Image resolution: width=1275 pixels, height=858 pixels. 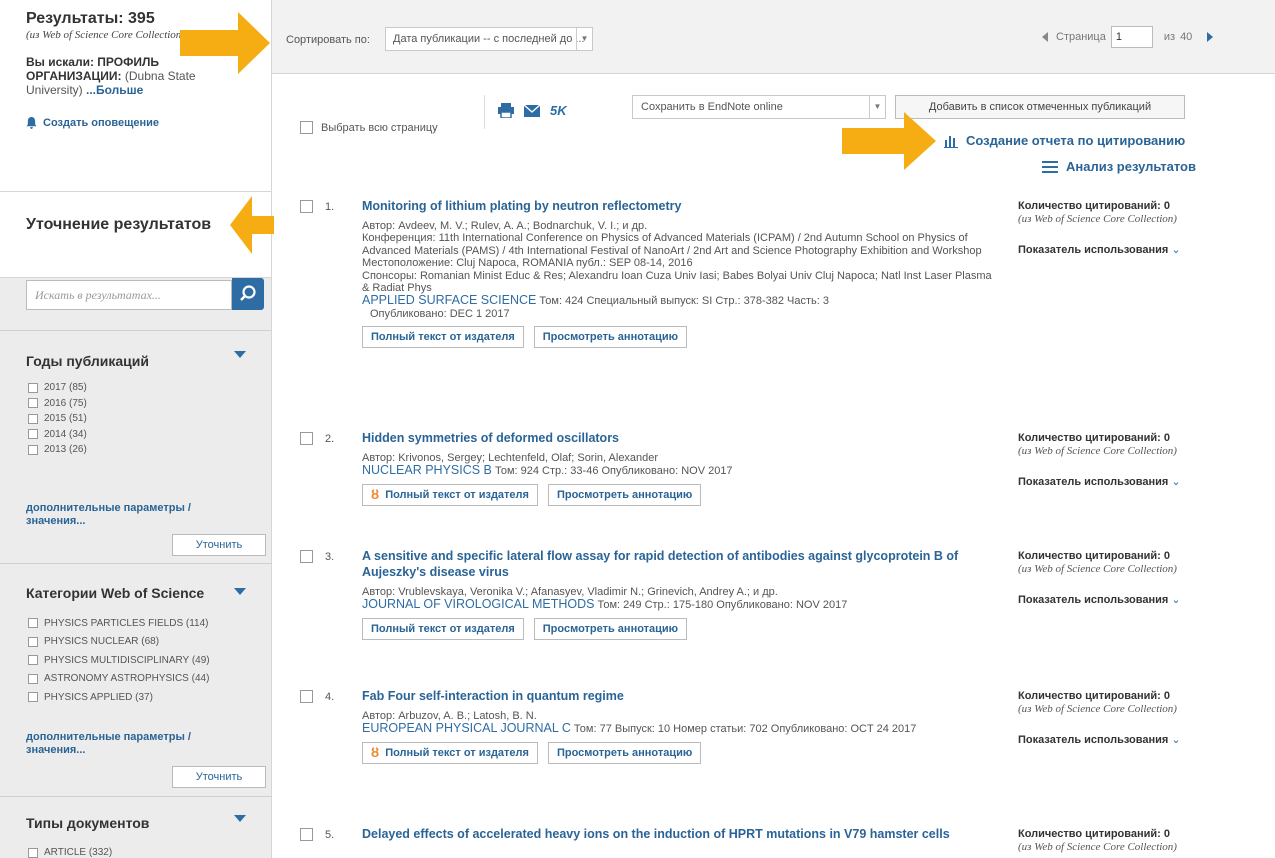 I want to click on facet-item-label: PHYSICS PARTICLES FIELDS (114), so click(x=126, y=623).